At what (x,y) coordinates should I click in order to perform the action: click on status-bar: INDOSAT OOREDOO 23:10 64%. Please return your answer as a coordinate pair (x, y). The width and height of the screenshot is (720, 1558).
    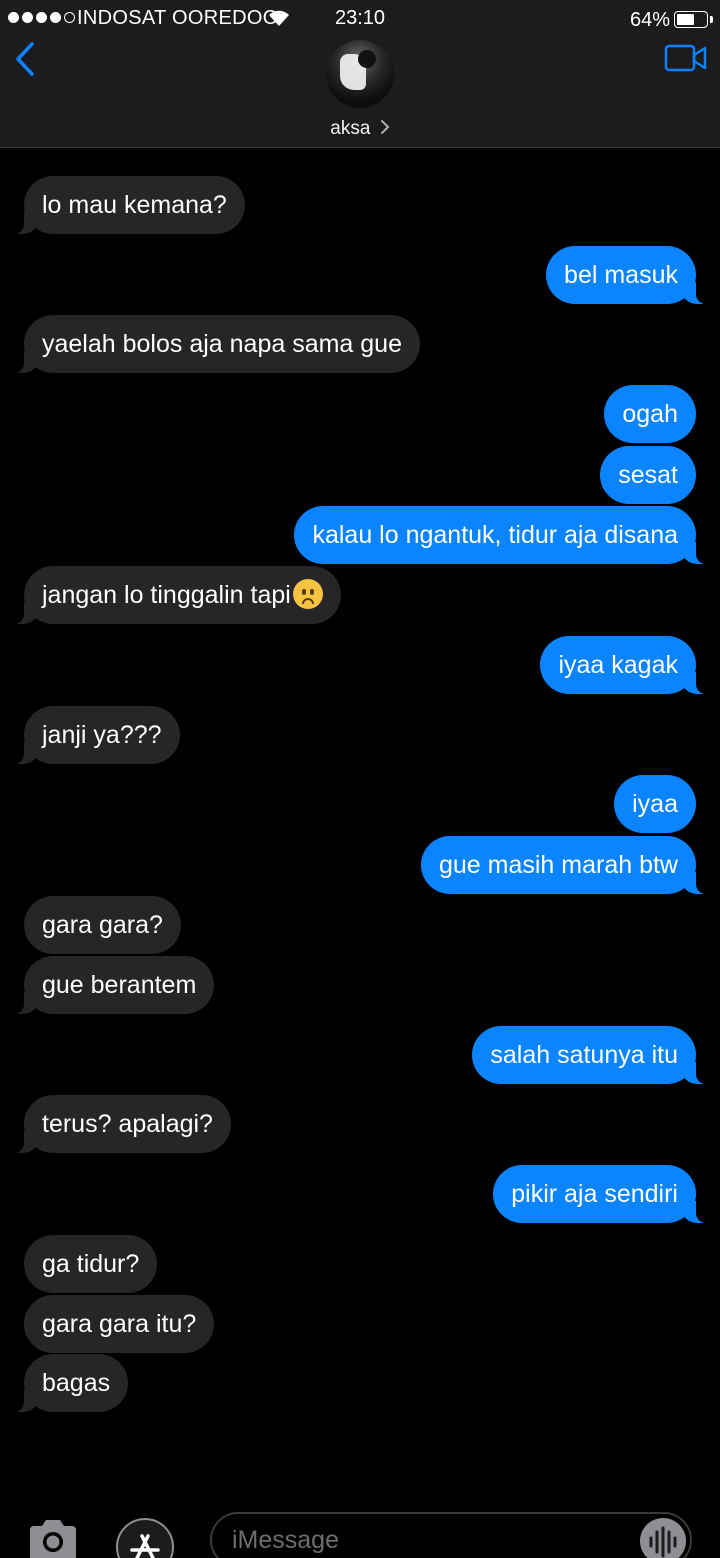
    Looking at the image, I should click on (360, 19).